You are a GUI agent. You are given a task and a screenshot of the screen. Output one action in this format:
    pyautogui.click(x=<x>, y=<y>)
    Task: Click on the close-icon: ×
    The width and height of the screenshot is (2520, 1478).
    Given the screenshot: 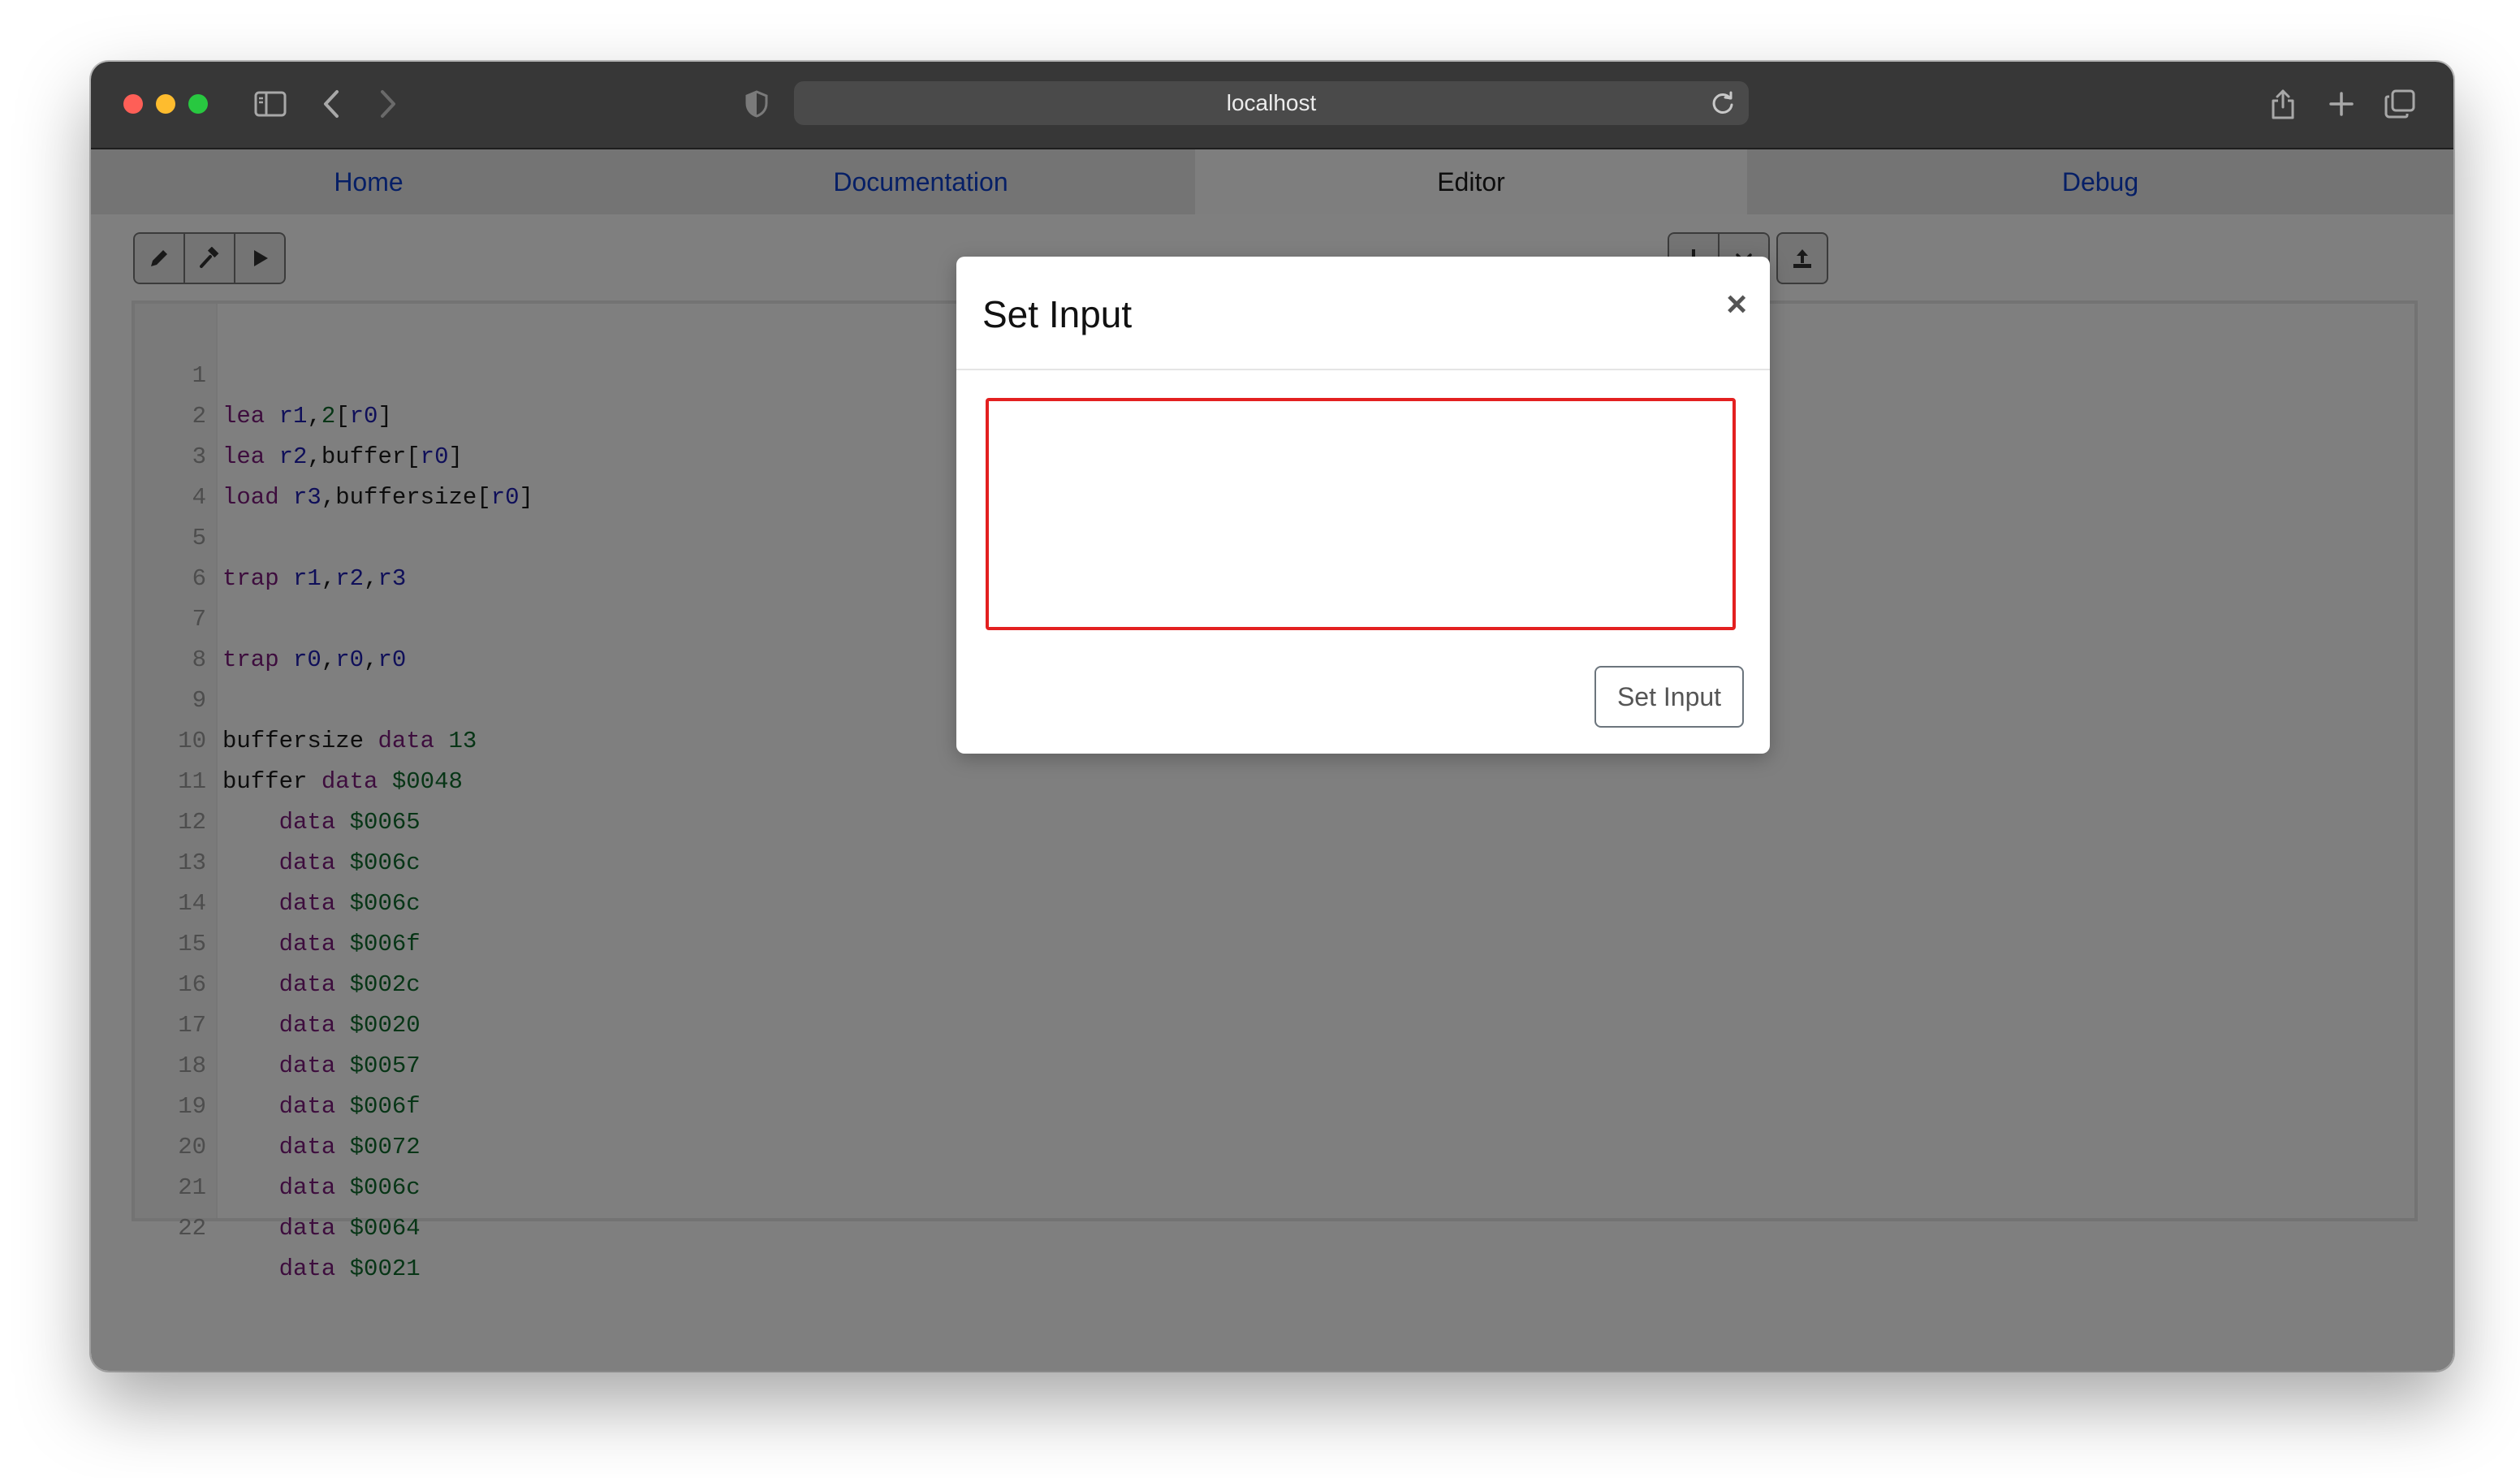 What is the action you would take?
    pyautogui.click(x=1737, y=304)
    